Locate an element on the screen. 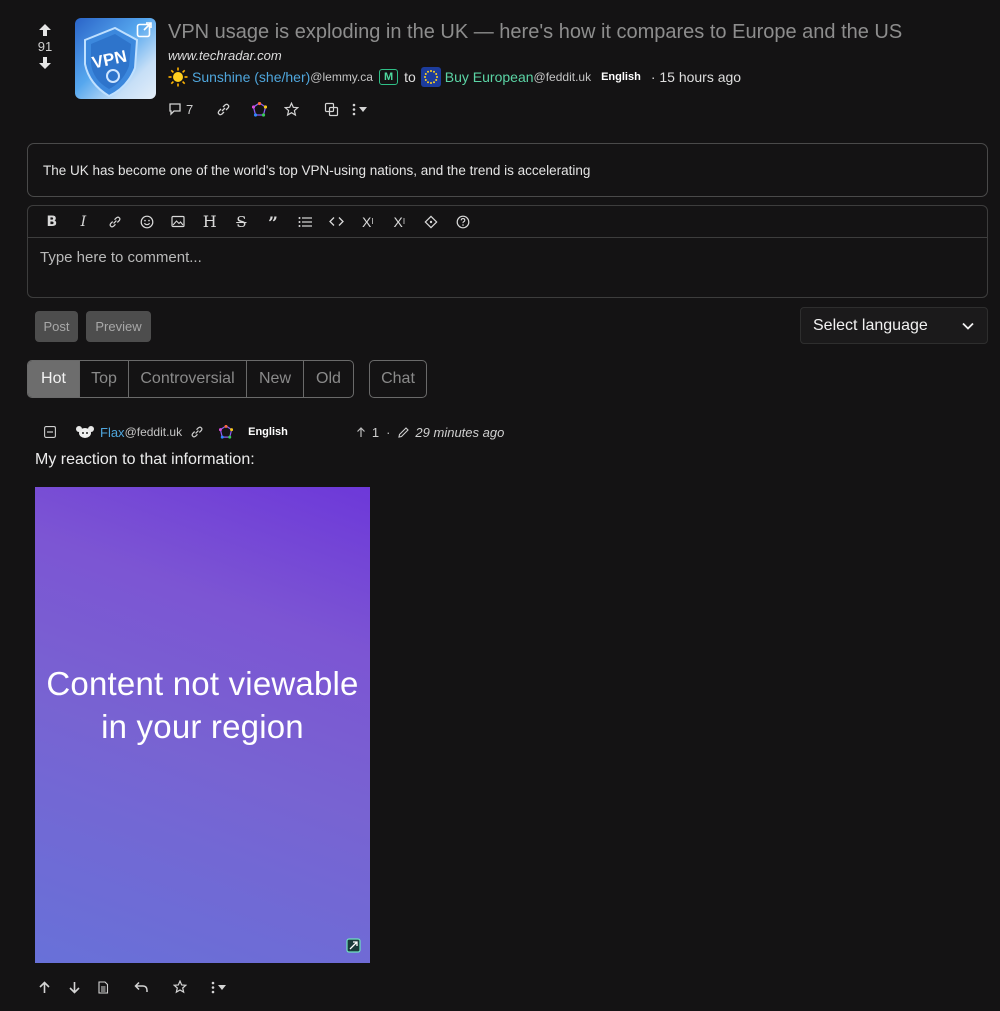  header-icon: H is located at coordinates (210, 222).